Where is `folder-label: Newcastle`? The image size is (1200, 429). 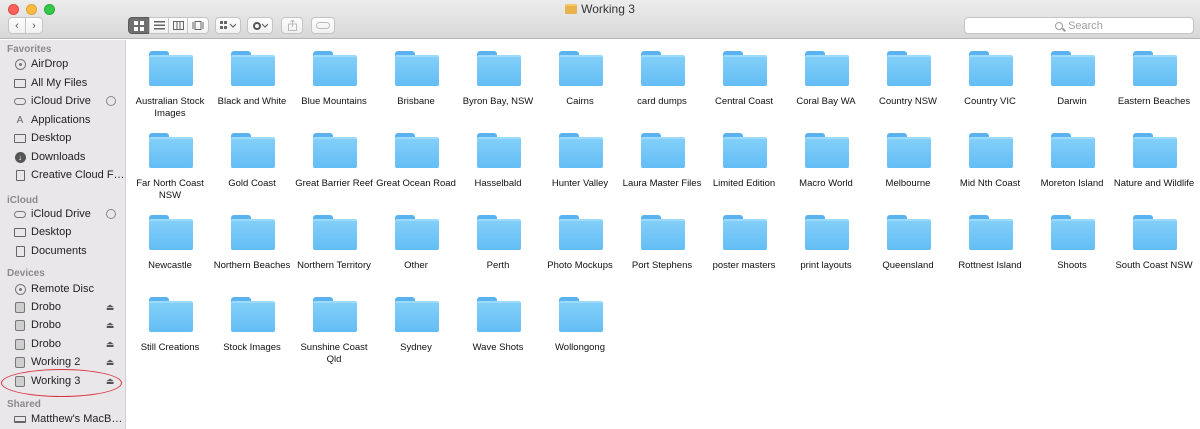
folder-label: Newcastle is located at coordinates (170, 265).